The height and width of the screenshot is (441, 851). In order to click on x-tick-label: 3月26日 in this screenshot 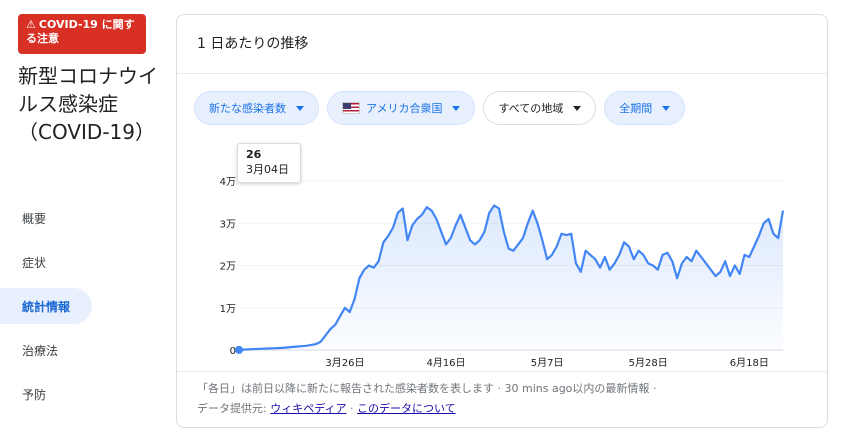, I will do `click(344, 363)`.